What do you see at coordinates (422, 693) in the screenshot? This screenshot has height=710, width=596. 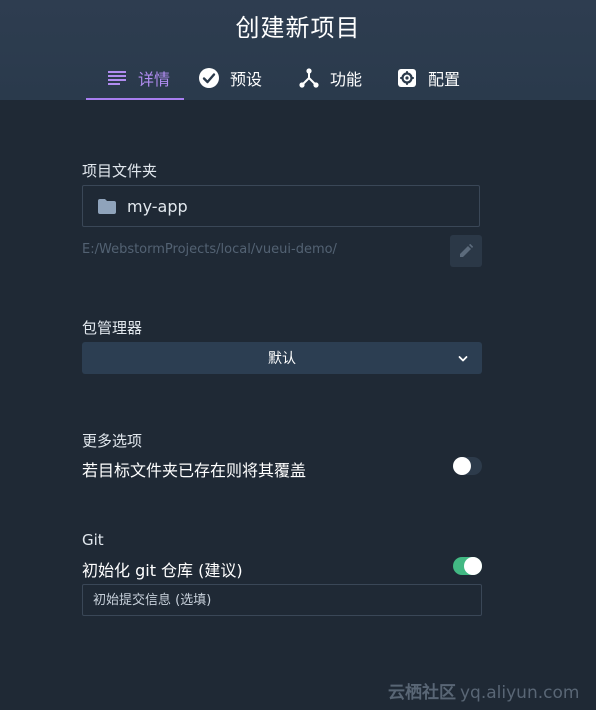 I see `watermark-brand: 云栖社区` at bounding box center [422, 693].